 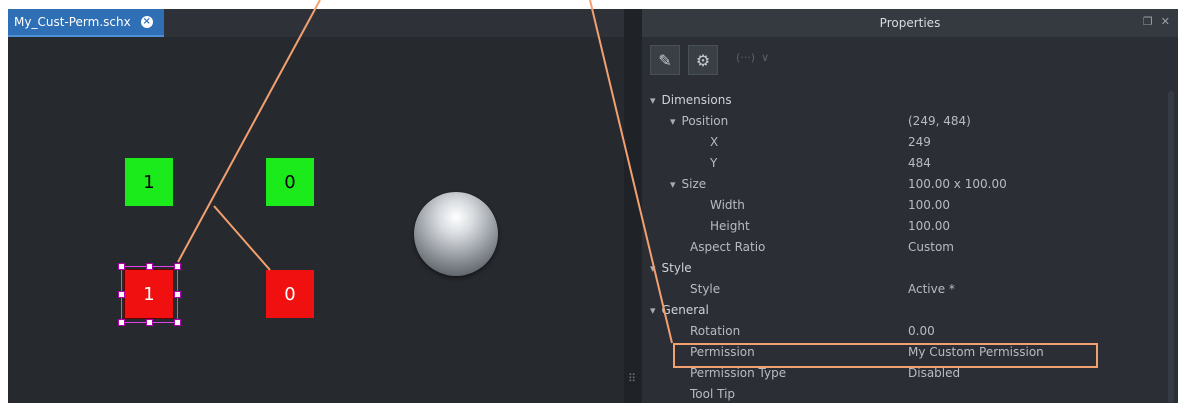 I want to click on row-dimensions: ▾ Dimensions, so click(x=904, y=99).